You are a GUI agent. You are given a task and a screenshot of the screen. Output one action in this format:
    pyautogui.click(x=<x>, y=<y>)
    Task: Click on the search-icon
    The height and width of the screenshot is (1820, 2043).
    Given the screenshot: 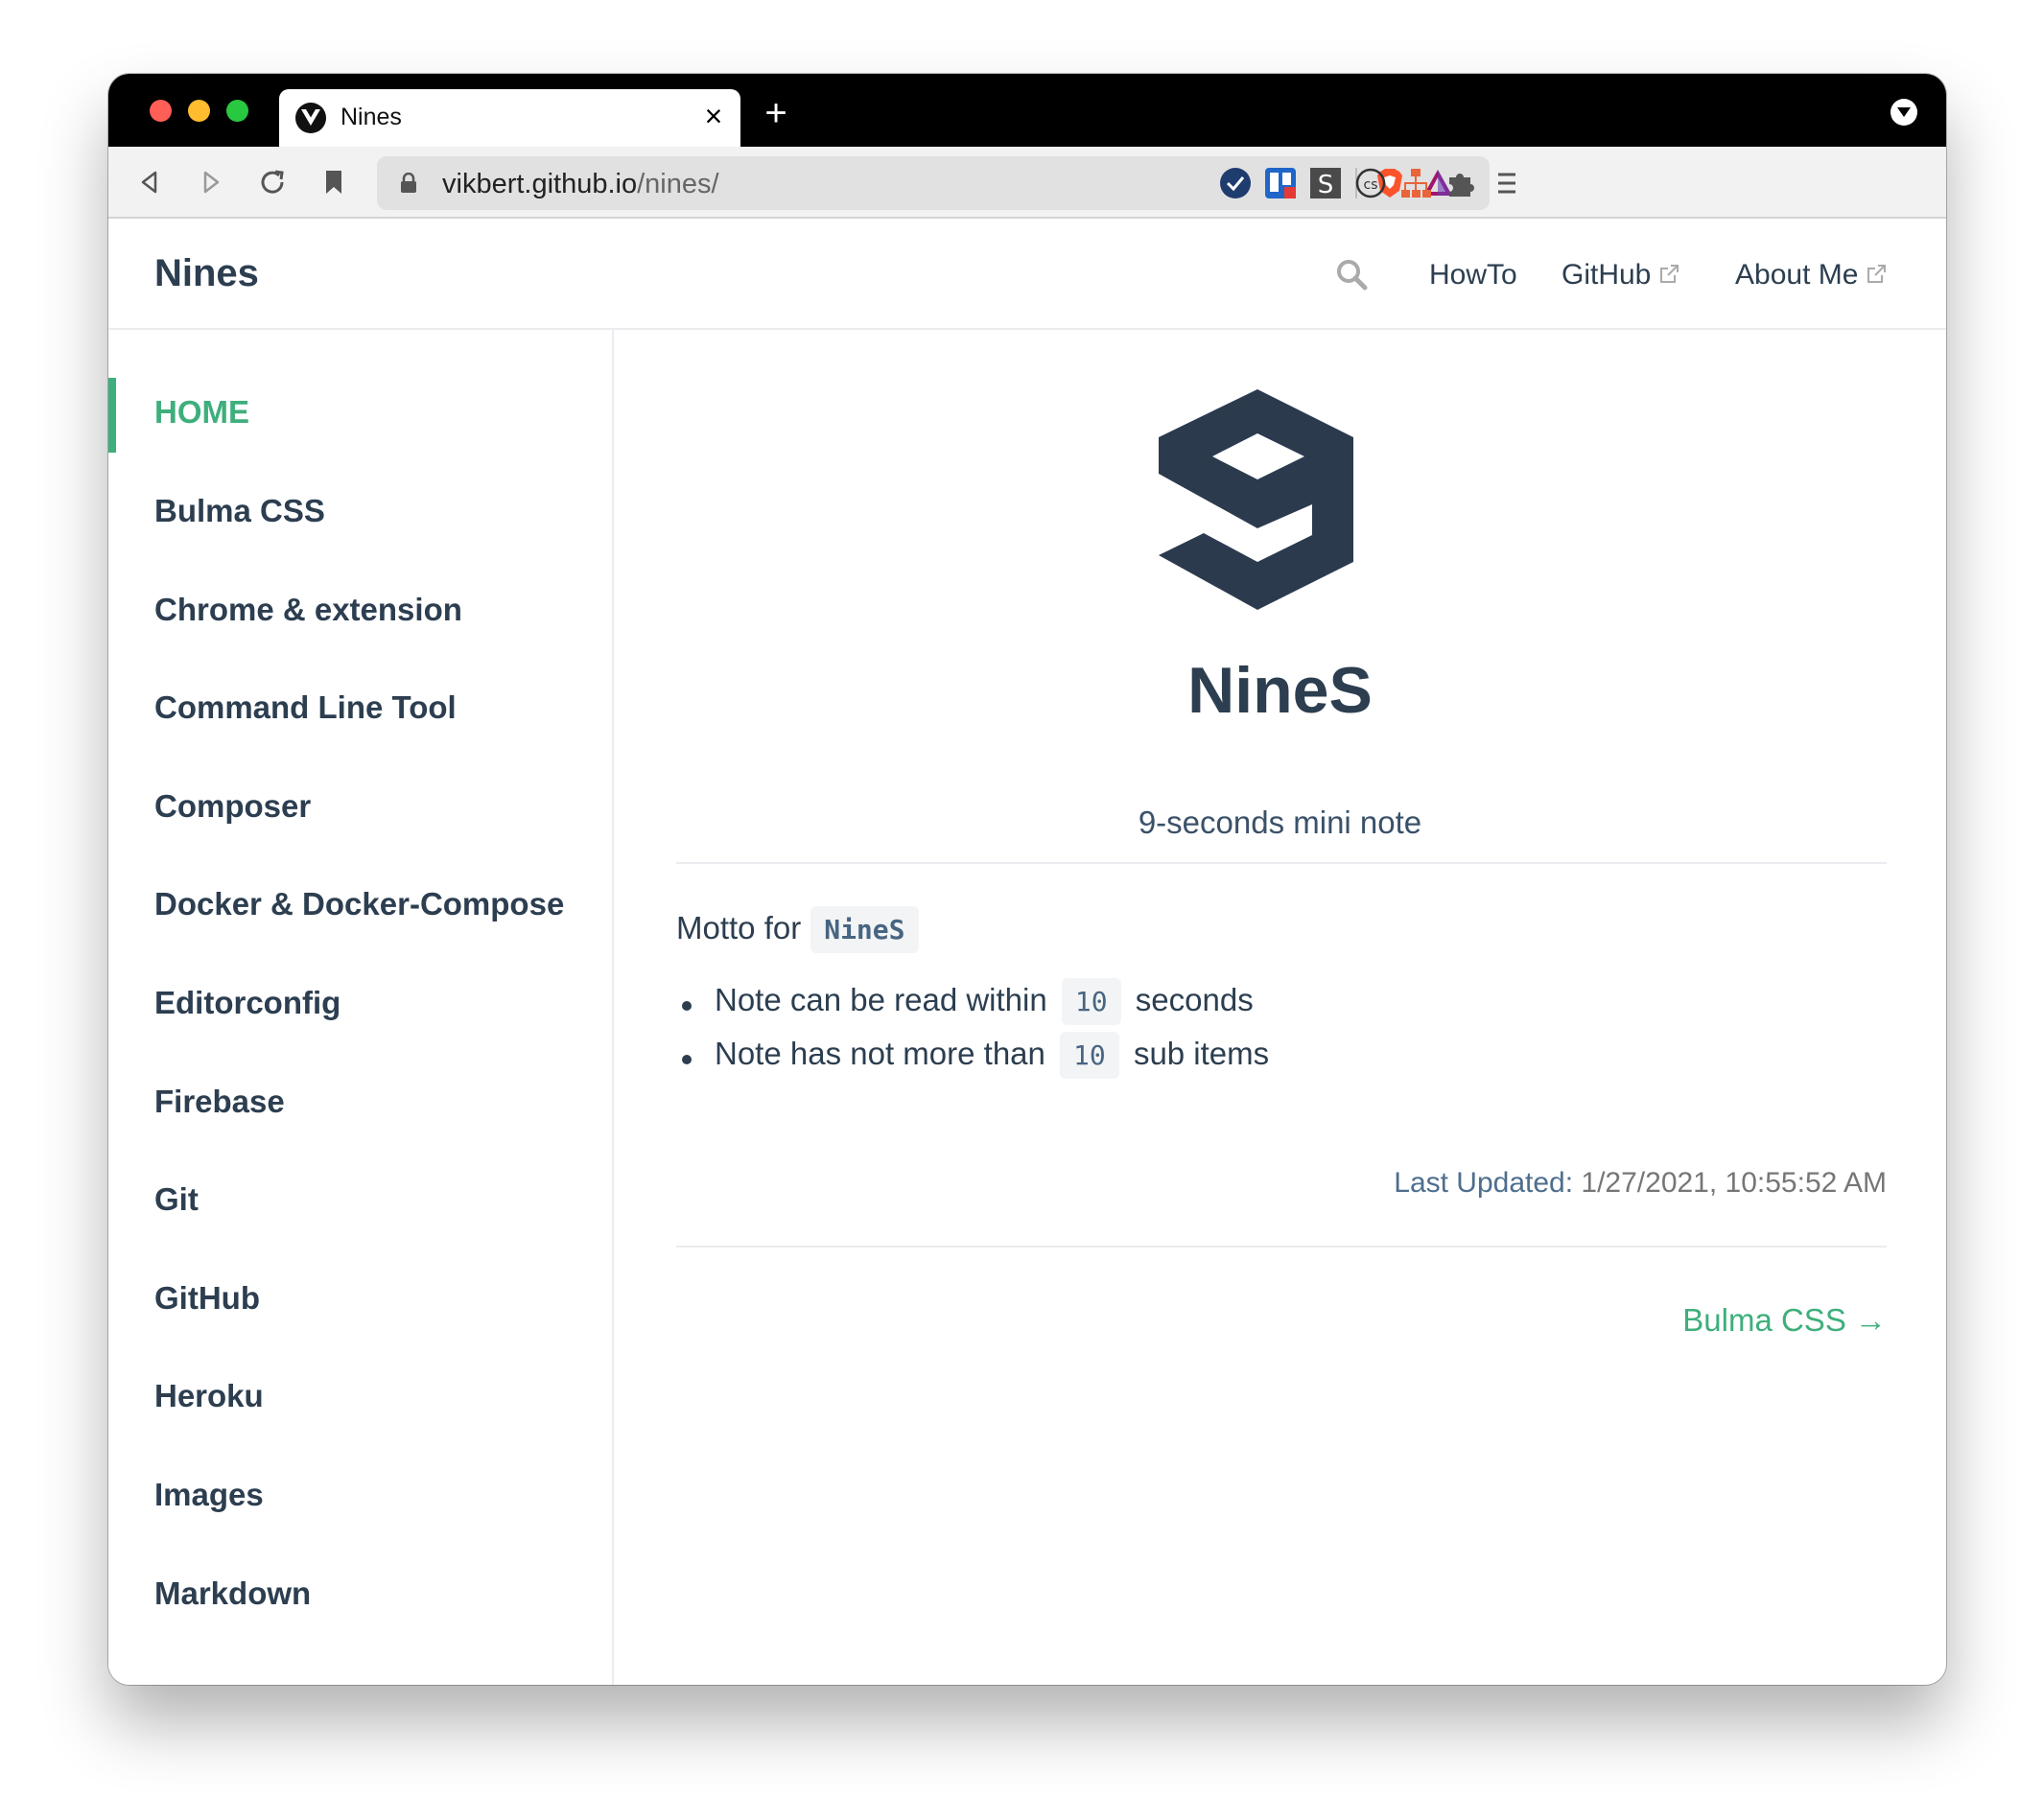 What is the action you would take?
    pyautogui.click(x=1352, y=274)
    